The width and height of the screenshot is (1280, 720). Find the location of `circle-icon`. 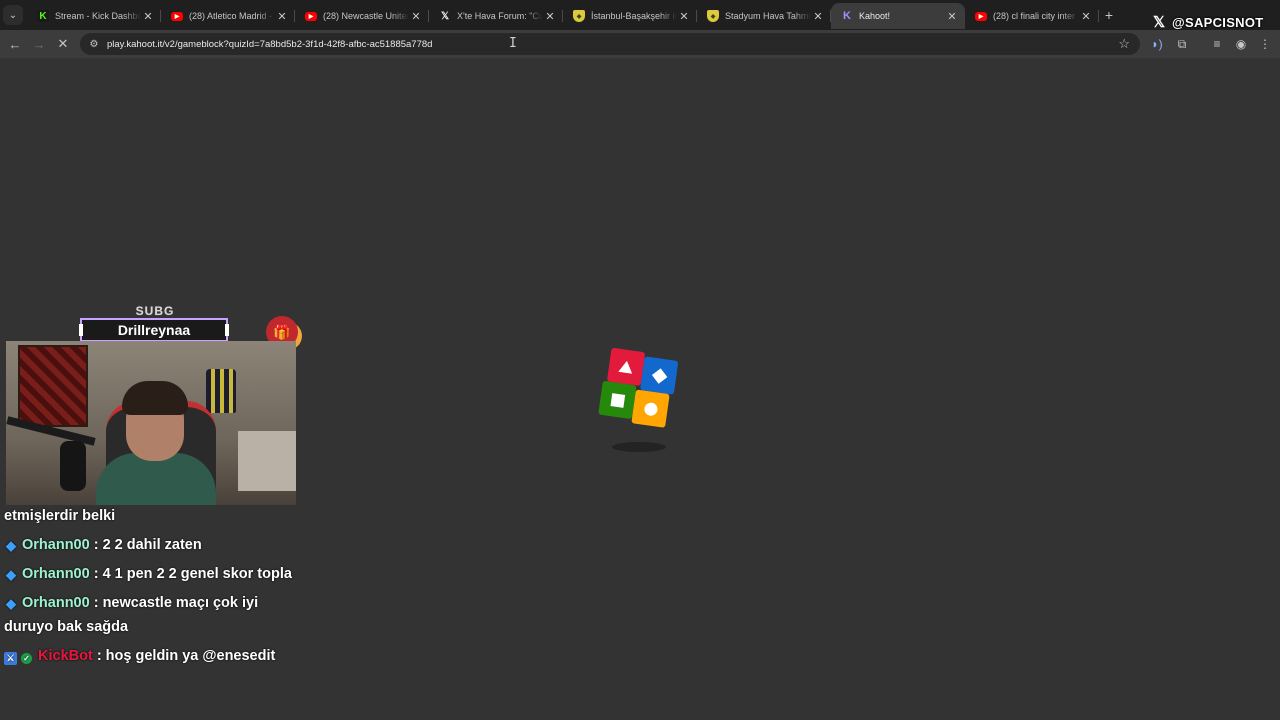

circle-icon is located at coordinates (650, 408).